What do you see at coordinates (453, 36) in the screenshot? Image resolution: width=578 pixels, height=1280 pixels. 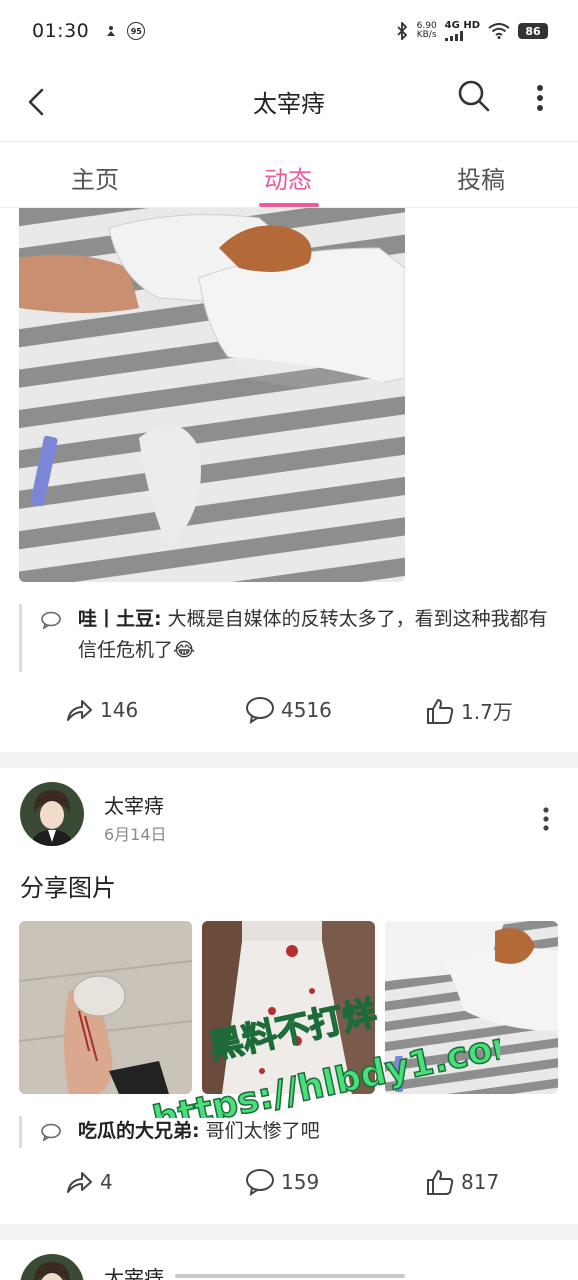 I see `signal-icon` at bounding box center [453, 36].